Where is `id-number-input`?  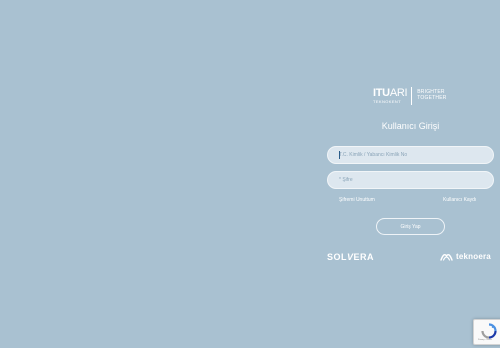 id-number-input is located at coordinates (410, 155).